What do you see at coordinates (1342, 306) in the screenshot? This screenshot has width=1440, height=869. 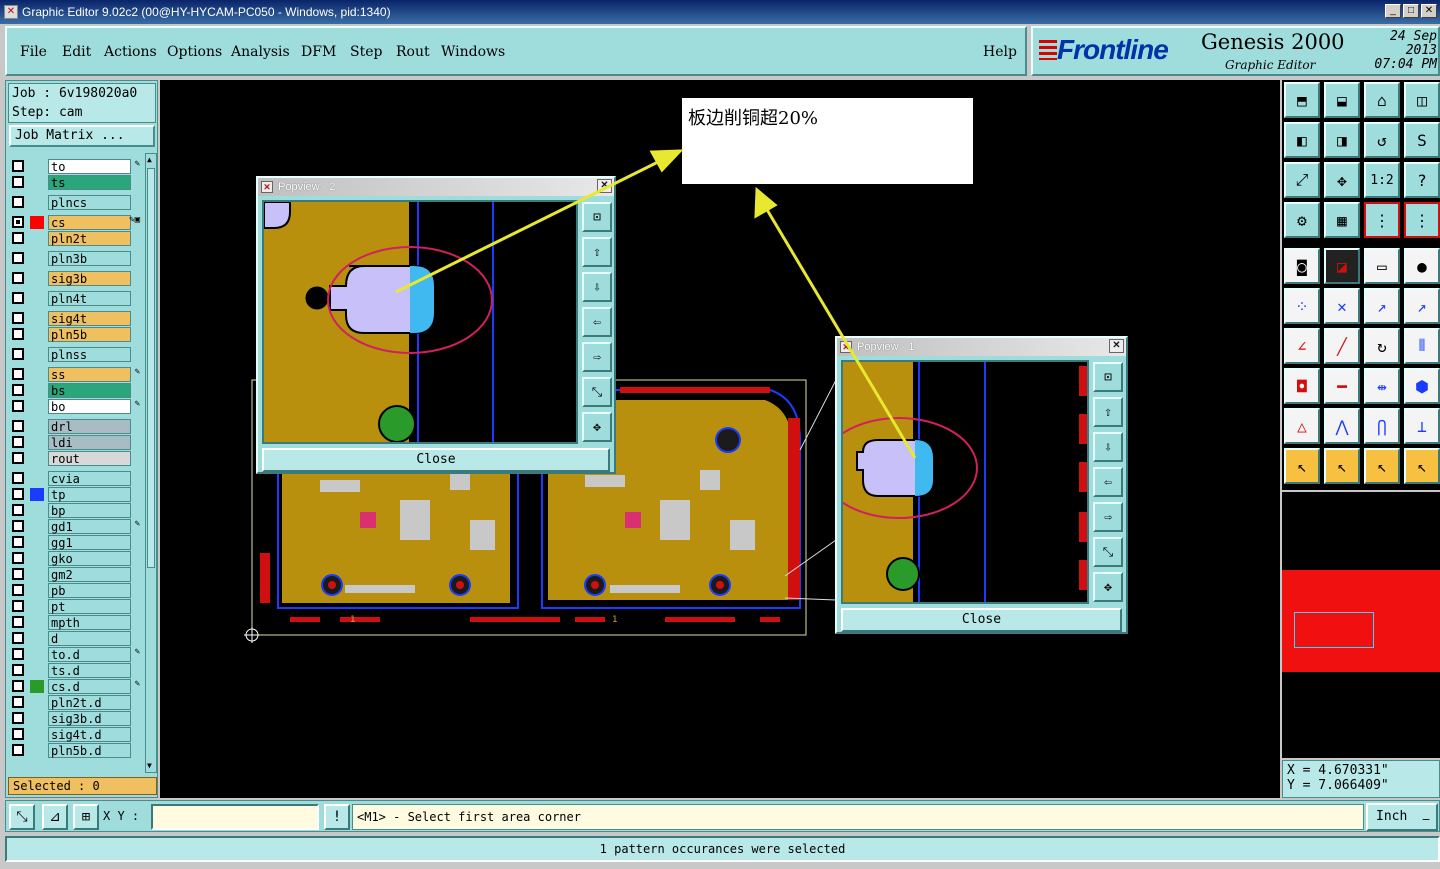 I see `cross-icon: ✕` at bounding box center [1342, 306].